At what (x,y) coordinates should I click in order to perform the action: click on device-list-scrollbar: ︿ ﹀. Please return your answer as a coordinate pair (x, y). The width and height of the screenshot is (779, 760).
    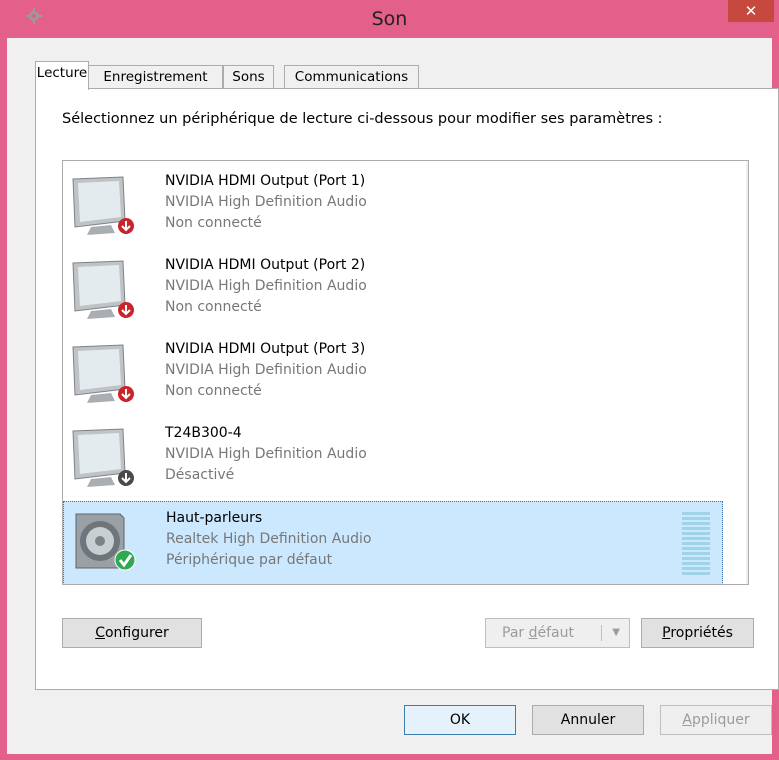
    Looking at the image, I should click on (747, 372).